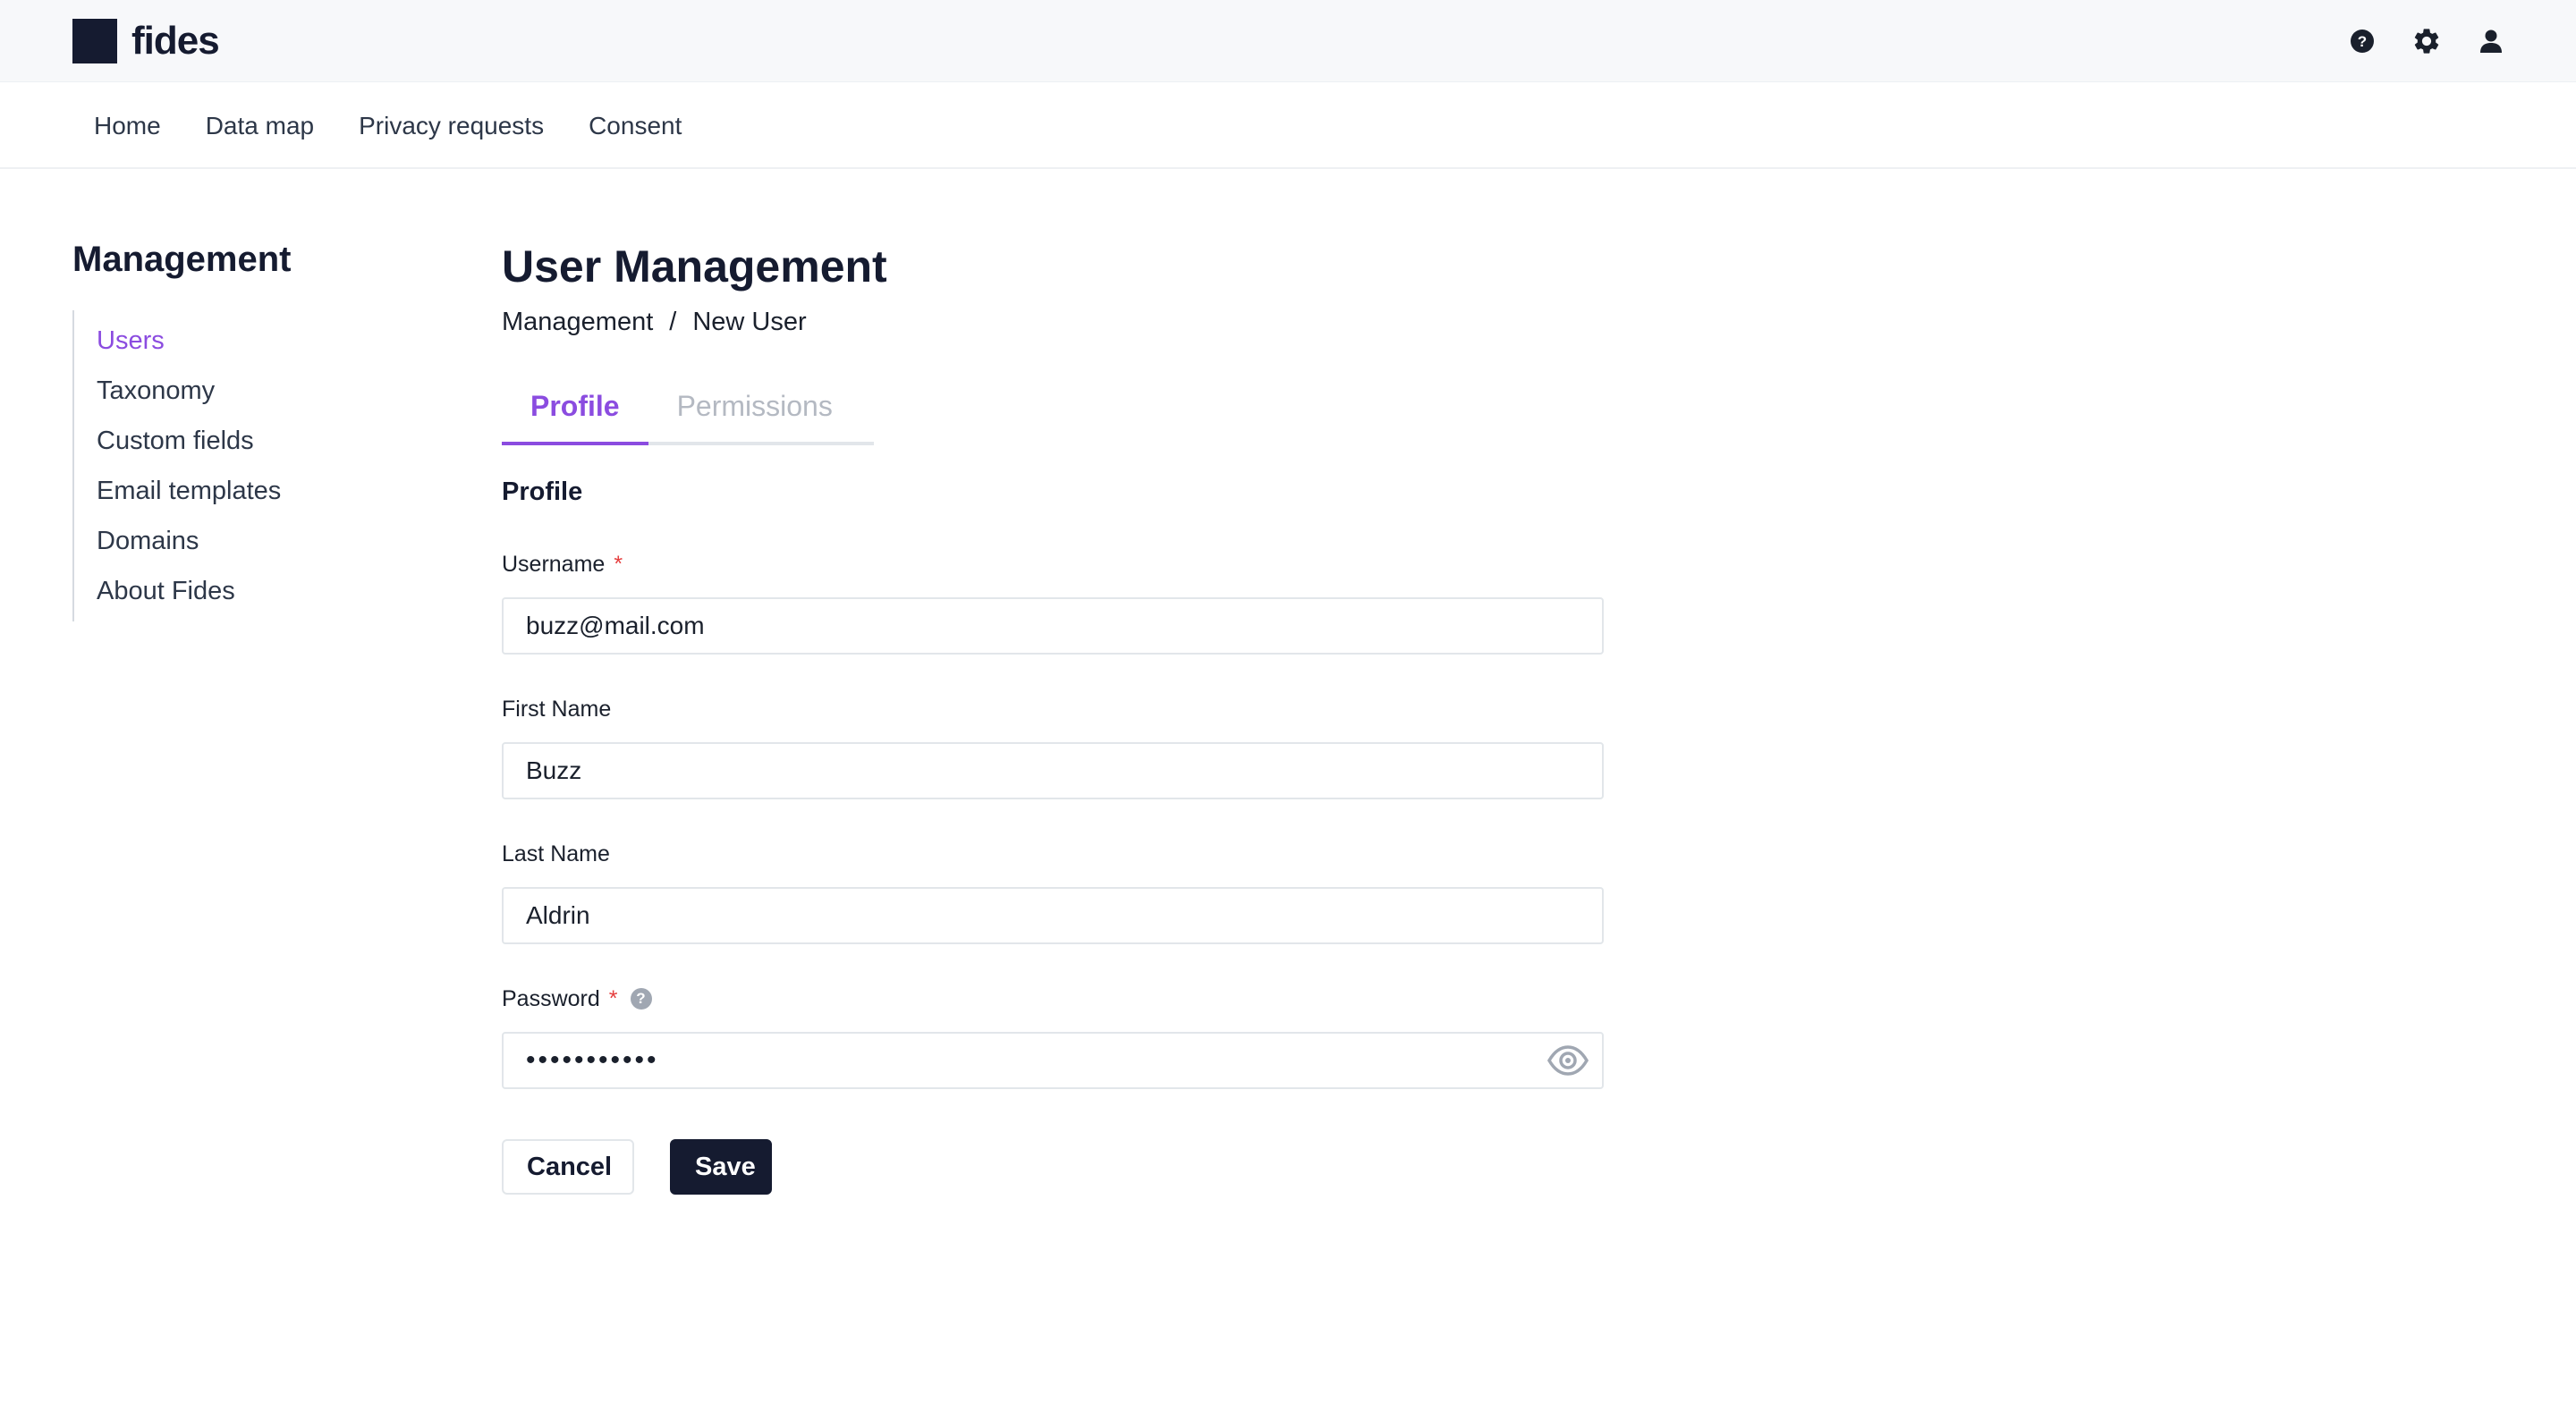 The height and width of the screenshot is (1411, 2576). I want to click on username-input-wrapper, so click(1053, 626).